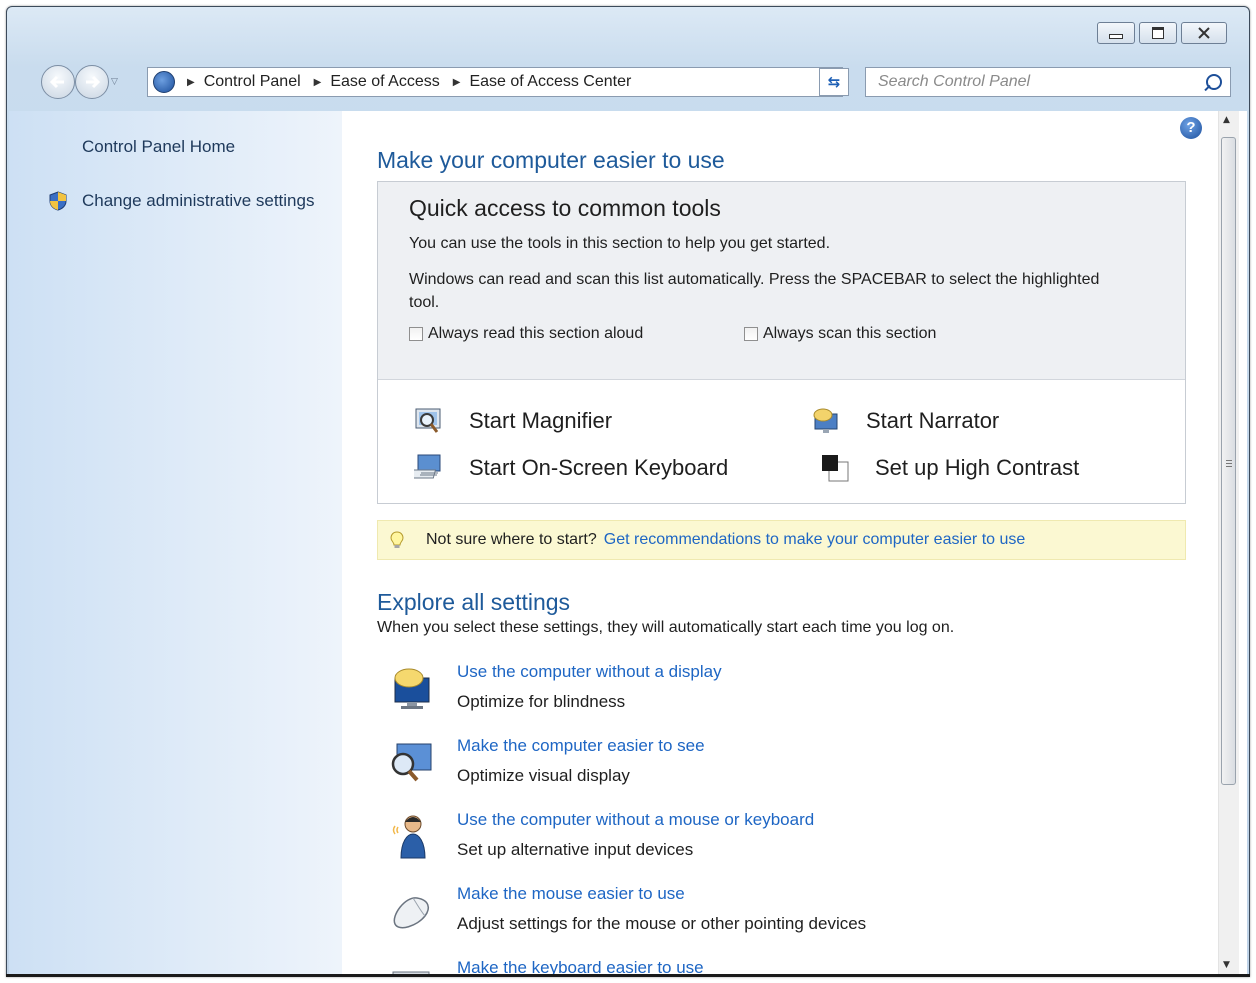  What do you see at coordinates (977, 467) in the screenshot?
I see `high-contrast-label: Set up High Contrast` at bounding box center [977, 467].